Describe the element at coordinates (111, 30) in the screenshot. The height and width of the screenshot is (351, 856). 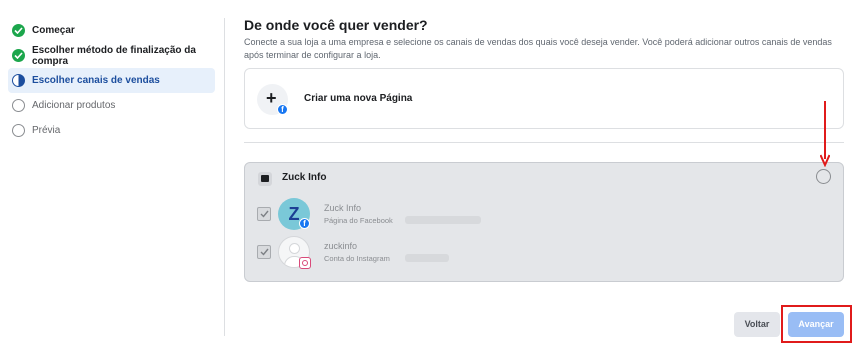
I see `step-comecar: Começar` at that location.